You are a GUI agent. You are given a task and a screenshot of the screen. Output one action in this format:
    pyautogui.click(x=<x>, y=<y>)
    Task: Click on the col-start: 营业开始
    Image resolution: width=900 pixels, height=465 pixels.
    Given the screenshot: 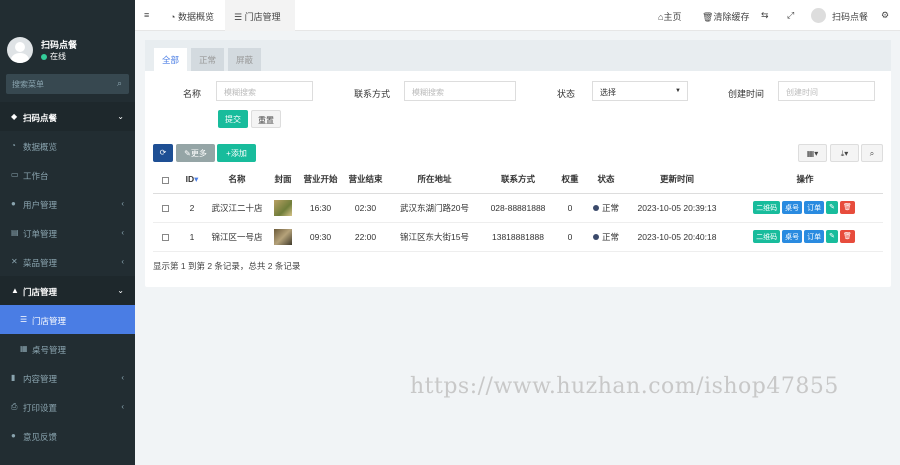 What is the action you would take?
    pyautogui.click(x=320, y=180)
    